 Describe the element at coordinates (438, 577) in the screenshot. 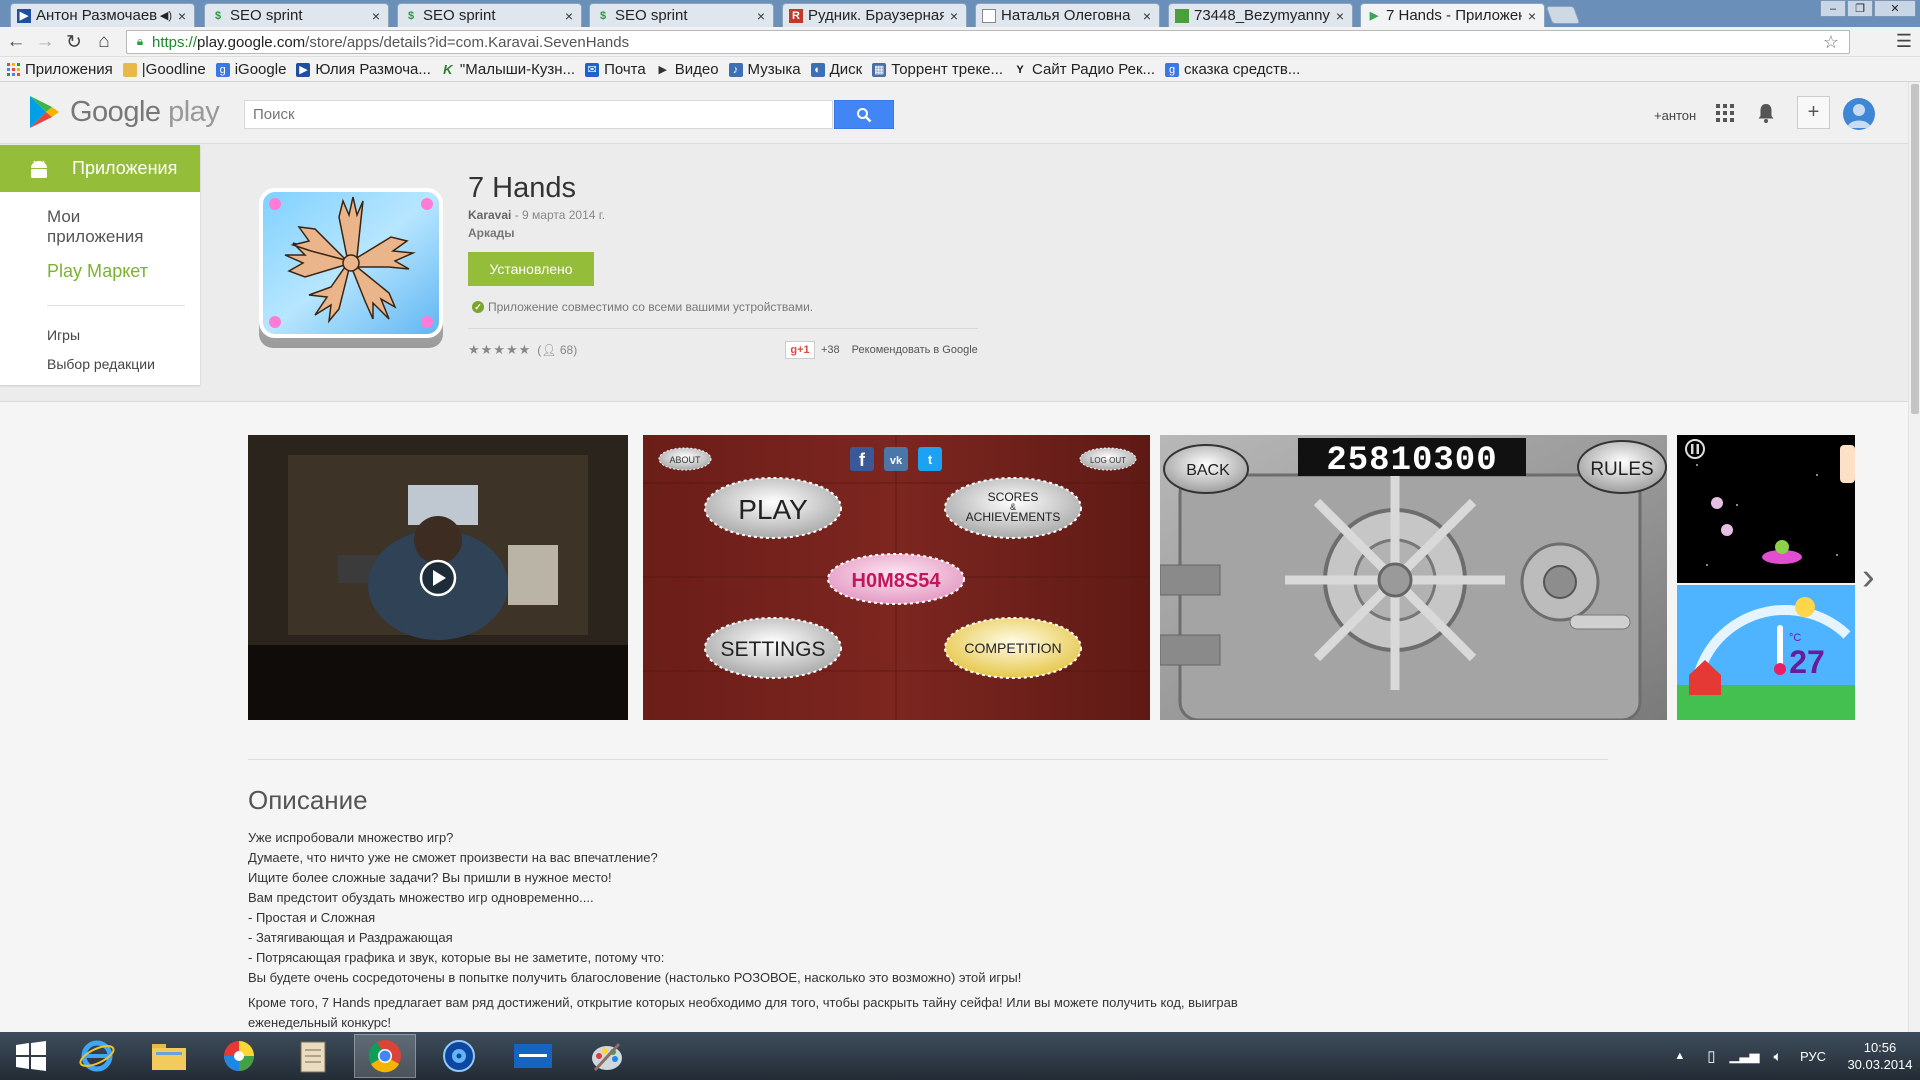

I see `video-thumbnail` at that location.